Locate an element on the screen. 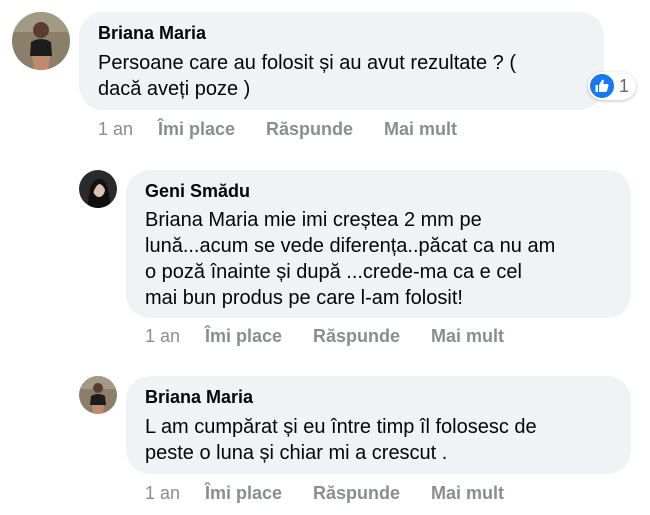 This screenshot has width=650, height=515. comment-text-line: mai bun produs pe care l-am folosit! is located at coordinates (304, 298).